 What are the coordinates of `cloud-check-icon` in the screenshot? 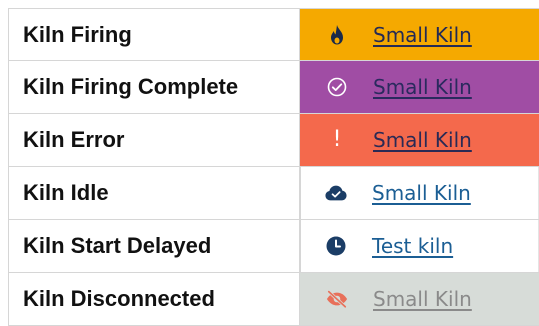 It's located at (336, 193).